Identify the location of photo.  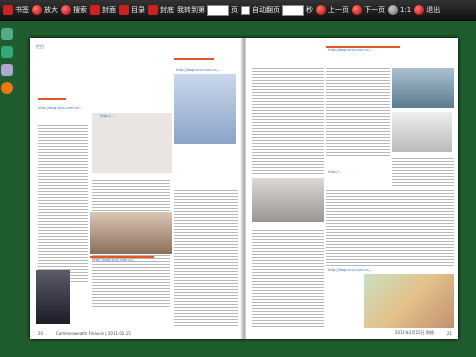
(423, 88).